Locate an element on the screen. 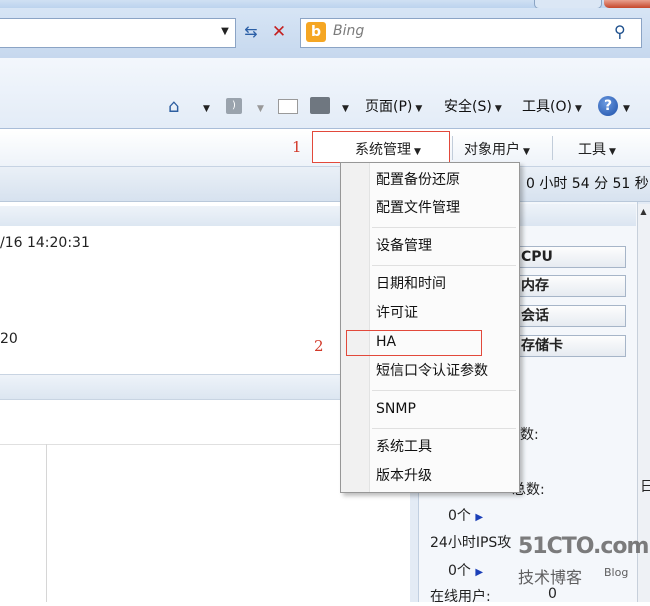 This screenshot has width=650, height=606. menu-item-date-time: 日期和时间 is located at coordinates (411, 284).